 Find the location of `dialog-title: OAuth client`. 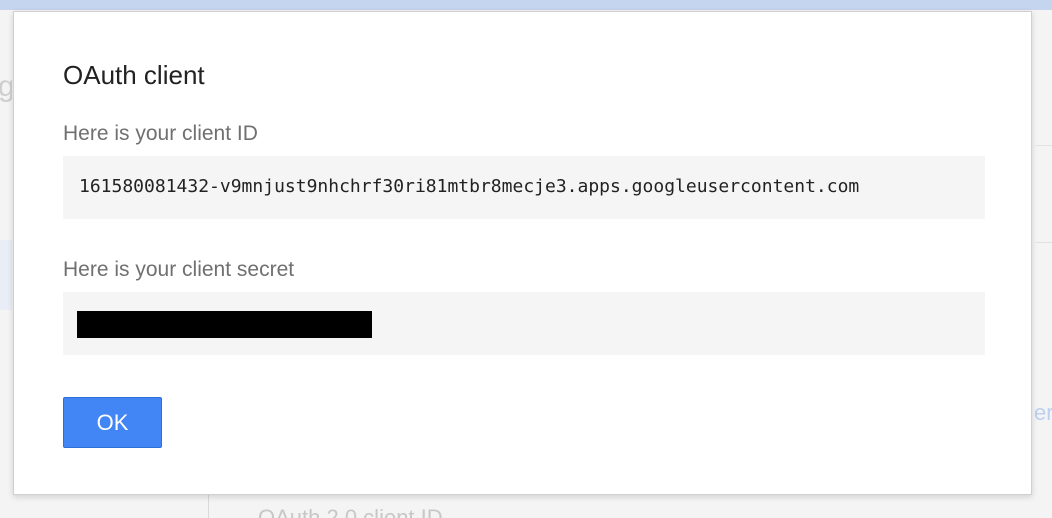

dialog-title: OAuth client is located at coordinates (134, 75).